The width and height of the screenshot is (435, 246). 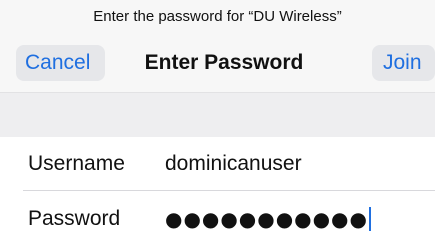 I want to click on username-field: dominicanuser, so click(x=233, y=164).